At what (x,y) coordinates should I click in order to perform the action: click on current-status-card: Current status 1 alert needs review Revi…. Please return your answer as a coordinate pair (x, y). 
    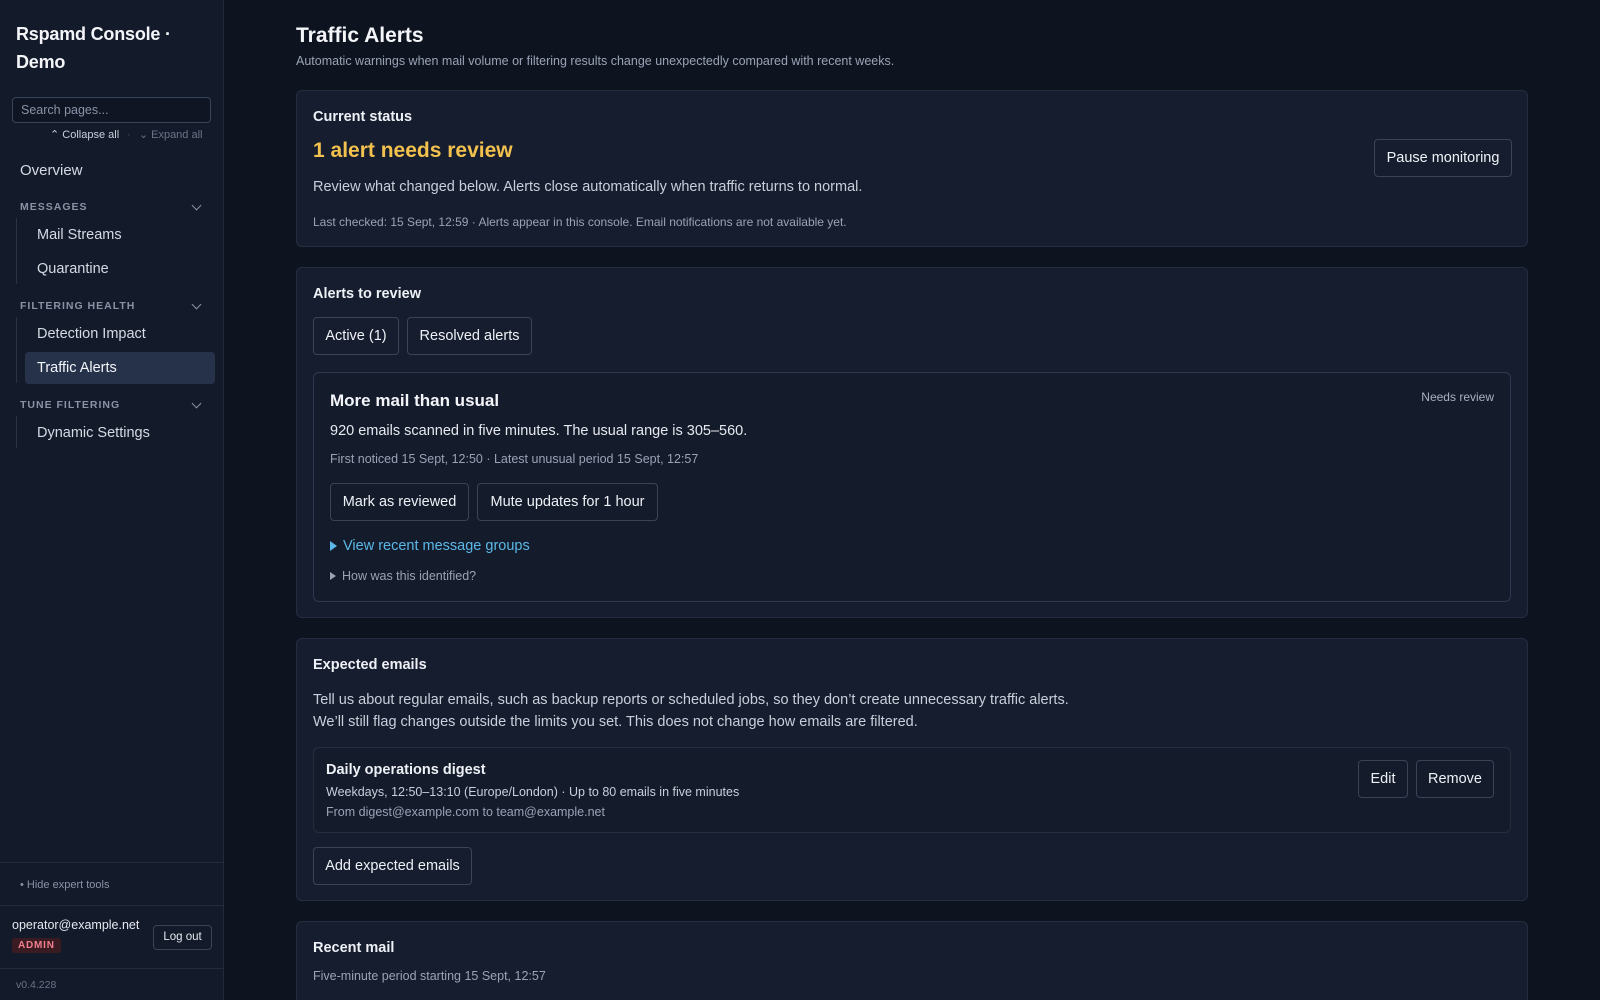
    Looking at the image, I should click on (912, 168).